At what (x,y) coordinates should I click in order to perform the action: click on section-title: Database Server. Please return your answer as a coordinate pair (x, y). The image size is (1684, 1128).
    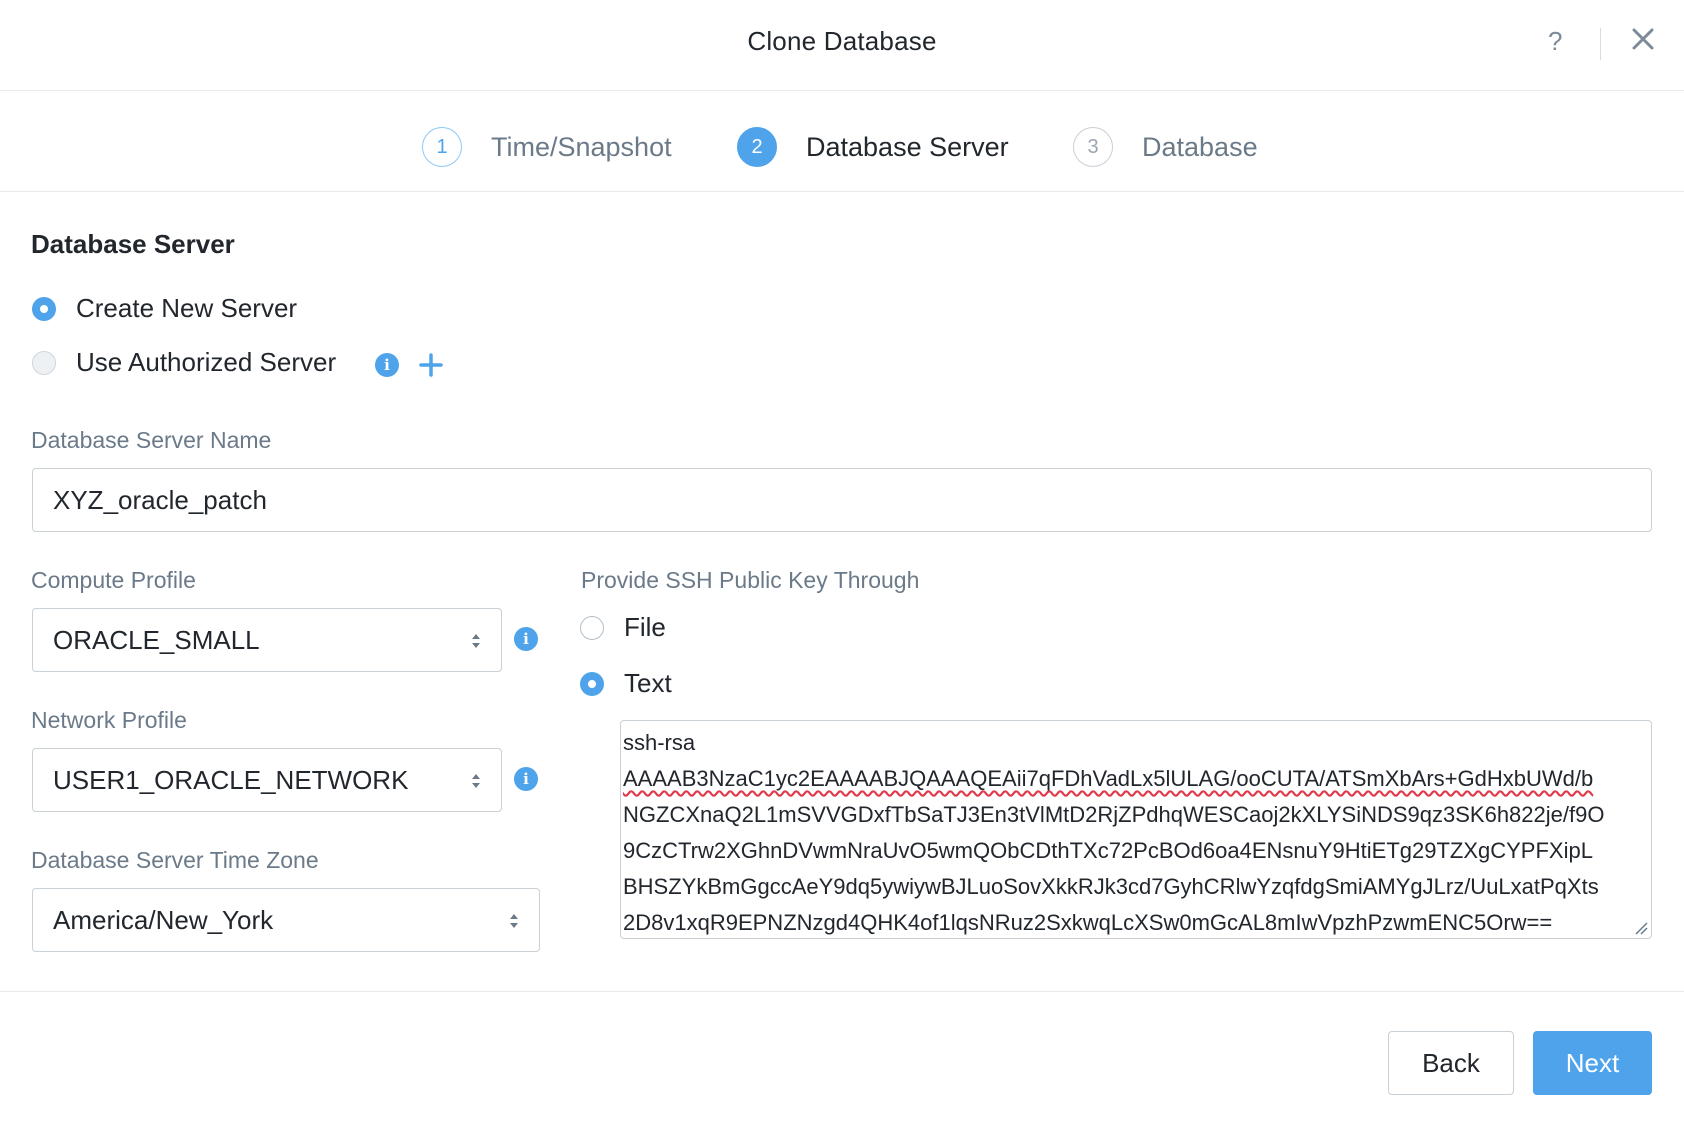
    Looking at the image, I should click on (133, 244).